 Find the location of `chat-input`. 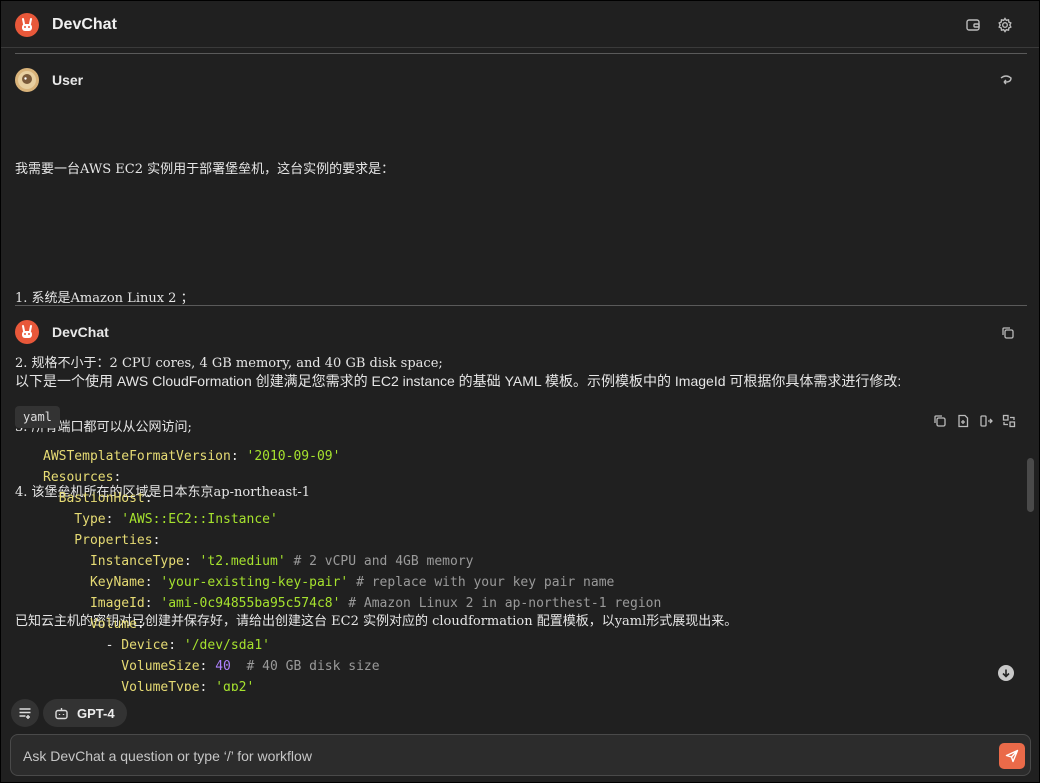

chat-input is located at coordinates (503, 756).